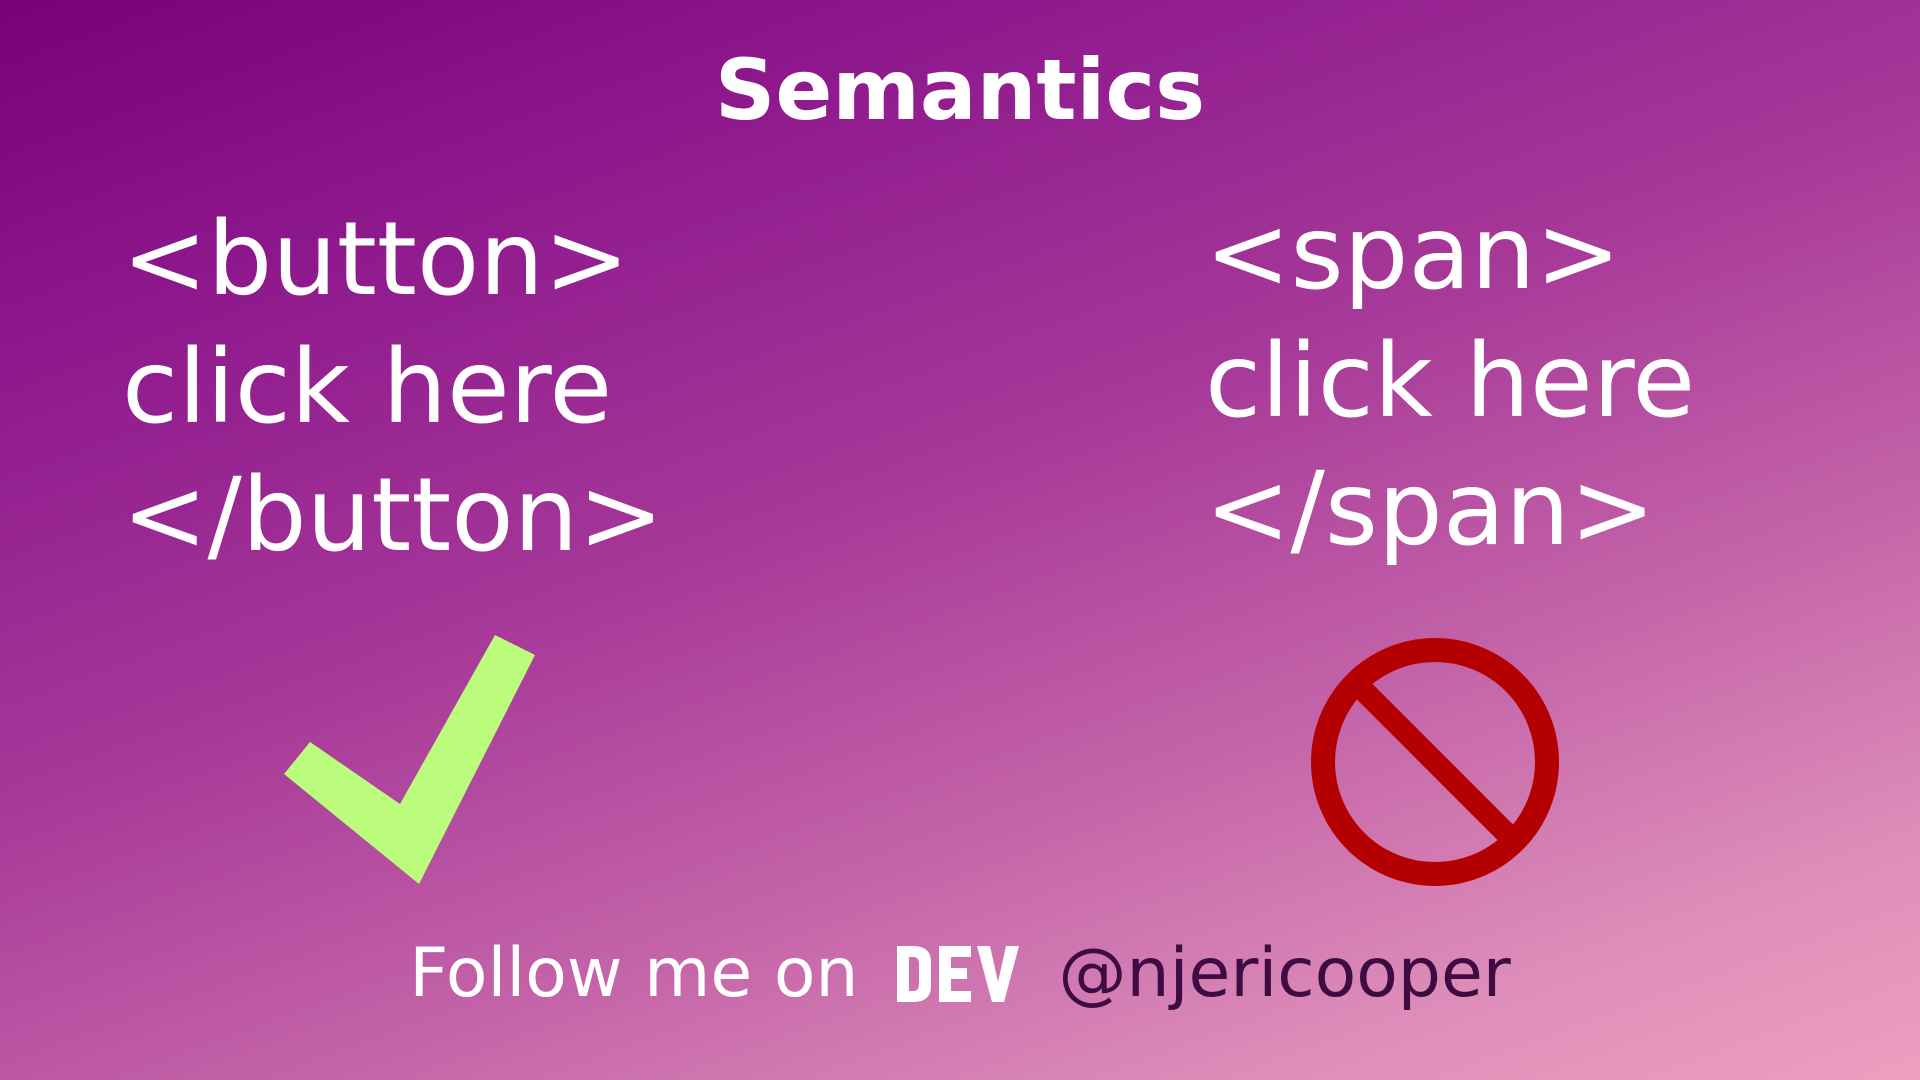  Describe the element at coordinates (1430, 509) in the screenshot. I see `span-close-tag: </span>` at that location.